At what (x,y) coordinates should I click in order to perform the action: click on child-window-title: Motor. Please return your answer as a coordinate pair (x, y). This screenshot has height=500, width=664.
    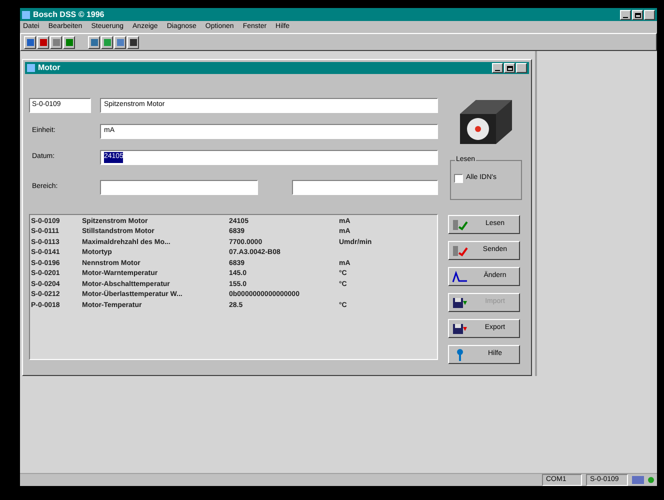
    Looking at the image, I should click on (49, 68).